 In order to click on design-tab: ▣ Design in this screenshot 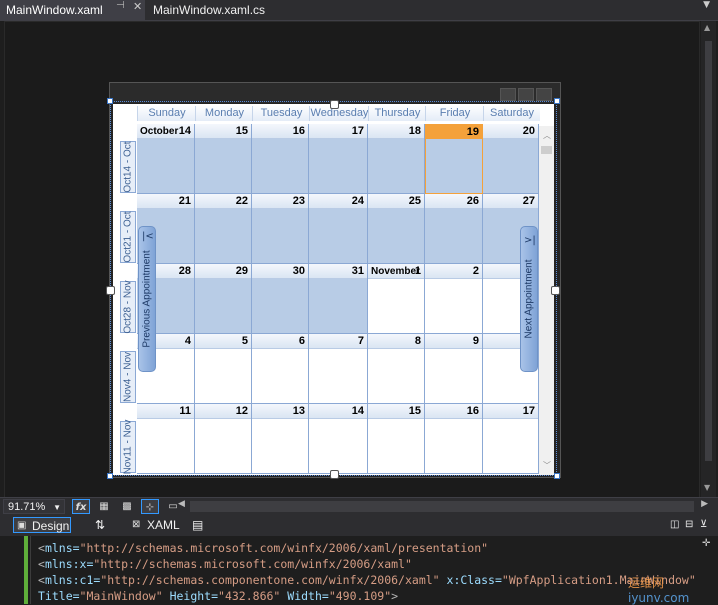, I will do `click(42, 525)`.